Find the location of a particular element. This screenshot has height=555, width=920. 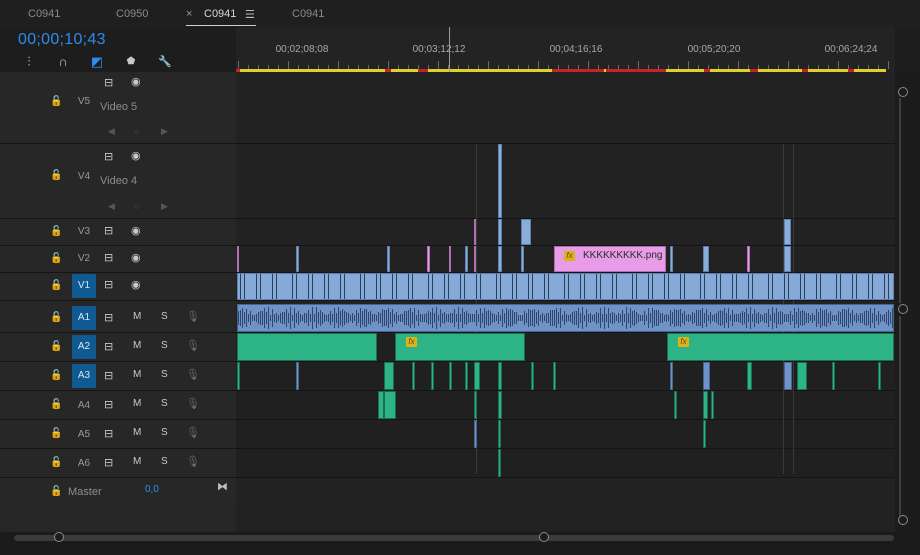

track-id-a2: A2 is located at coordinates (84, 347).